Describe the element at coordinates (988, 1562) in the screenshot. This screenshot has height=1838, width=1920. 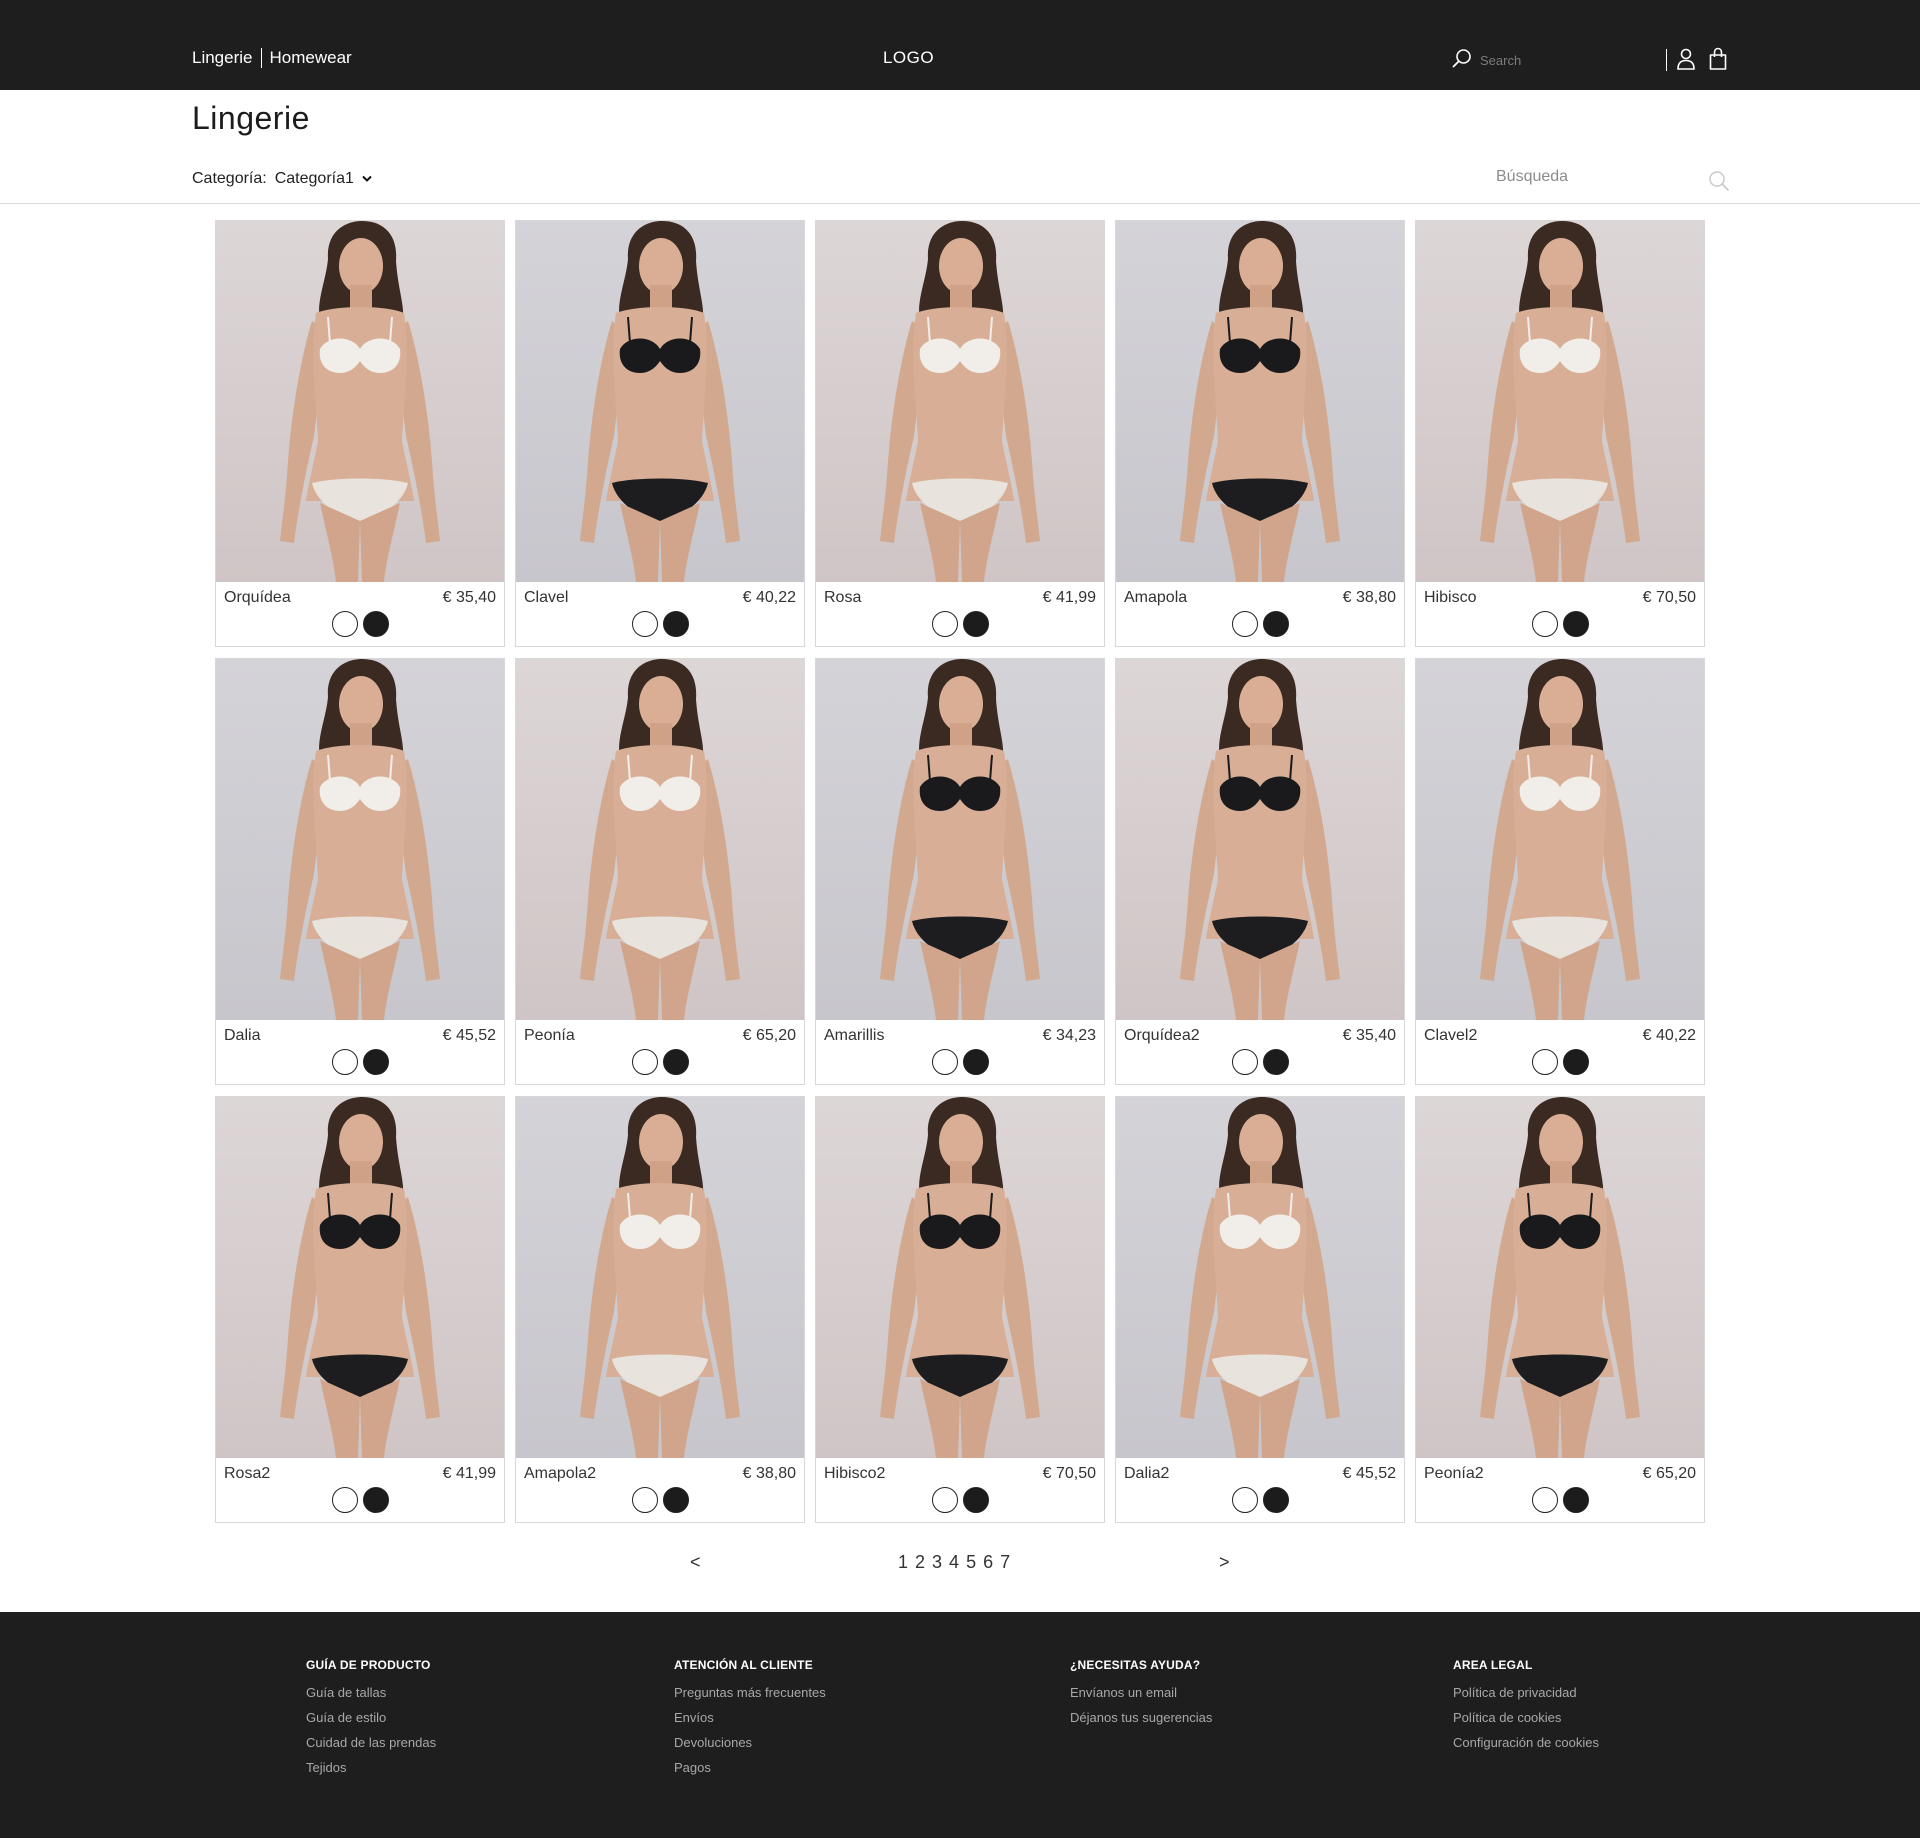
I see `pagination-page: 6` at that location.